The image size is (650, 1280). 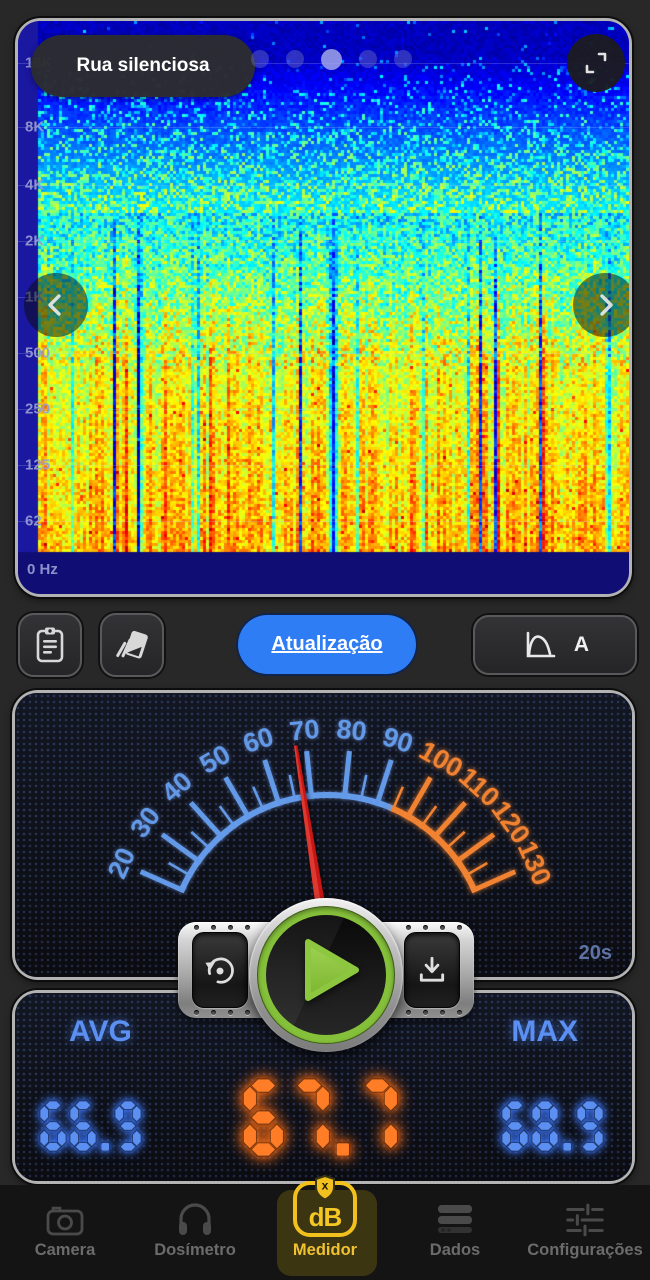 I want to click on tab-meter: x dB Medidor, so click(x=325, y=1227).